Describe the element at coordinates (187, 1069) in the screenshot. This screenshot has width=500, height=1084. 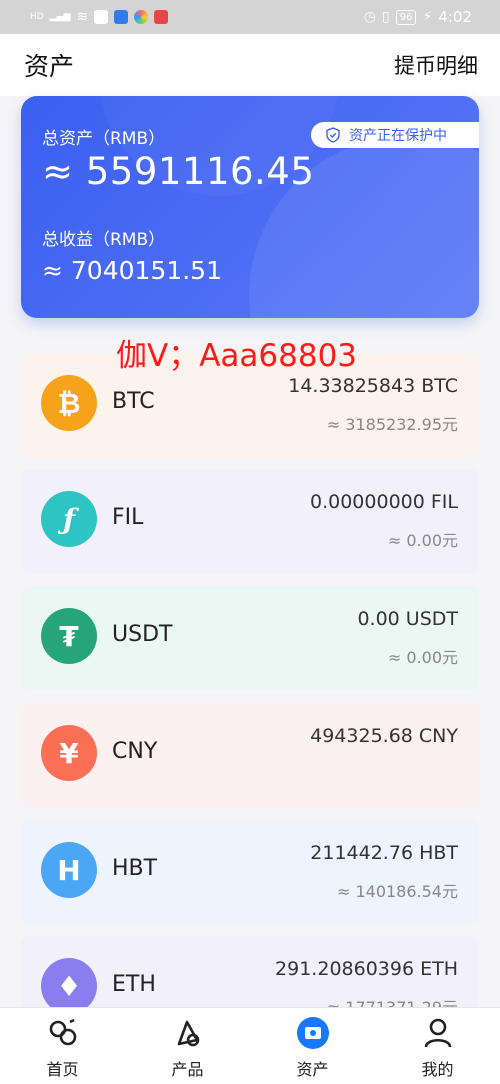
I see `tab-label: 产品` at that location.